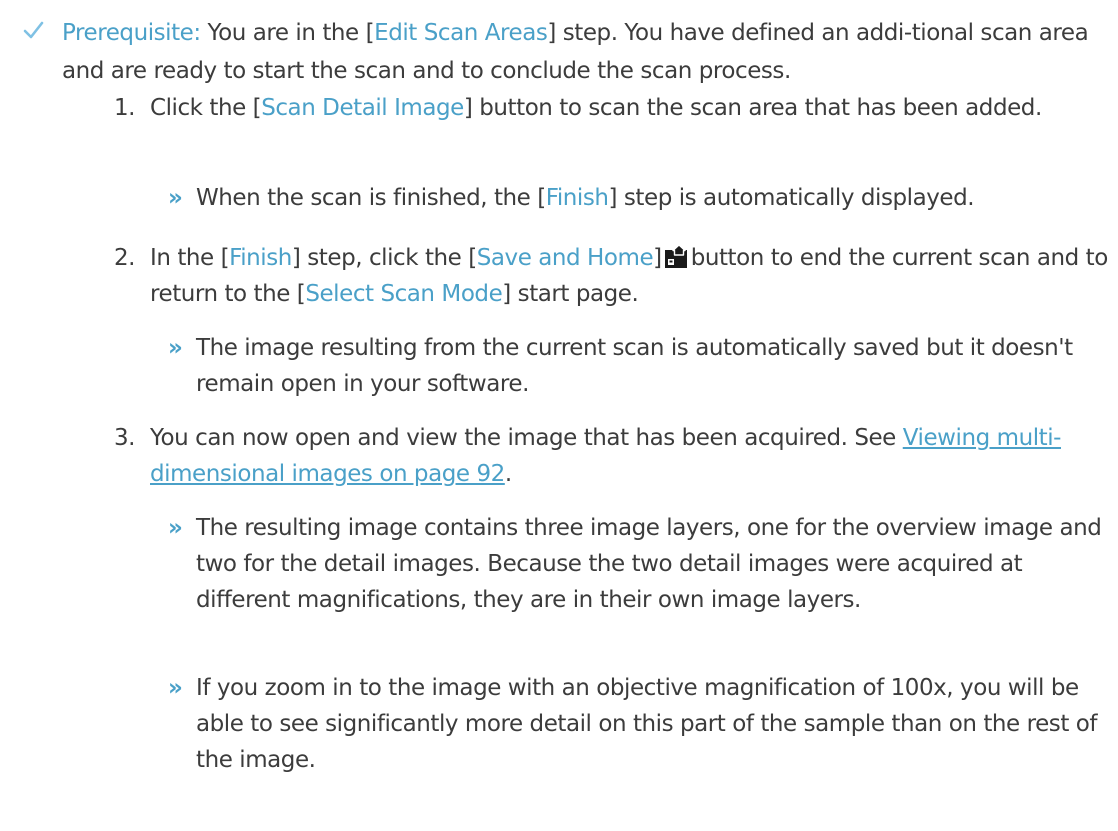  I want to click on edit-scan-areas-ref: Edit Scan Areas, so click(461, 33).